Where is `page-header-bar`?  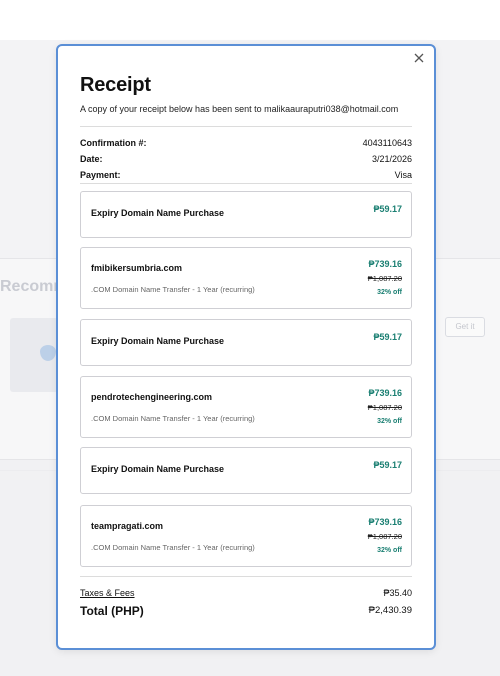
page-header-bar is located at coordinates (250, 20).